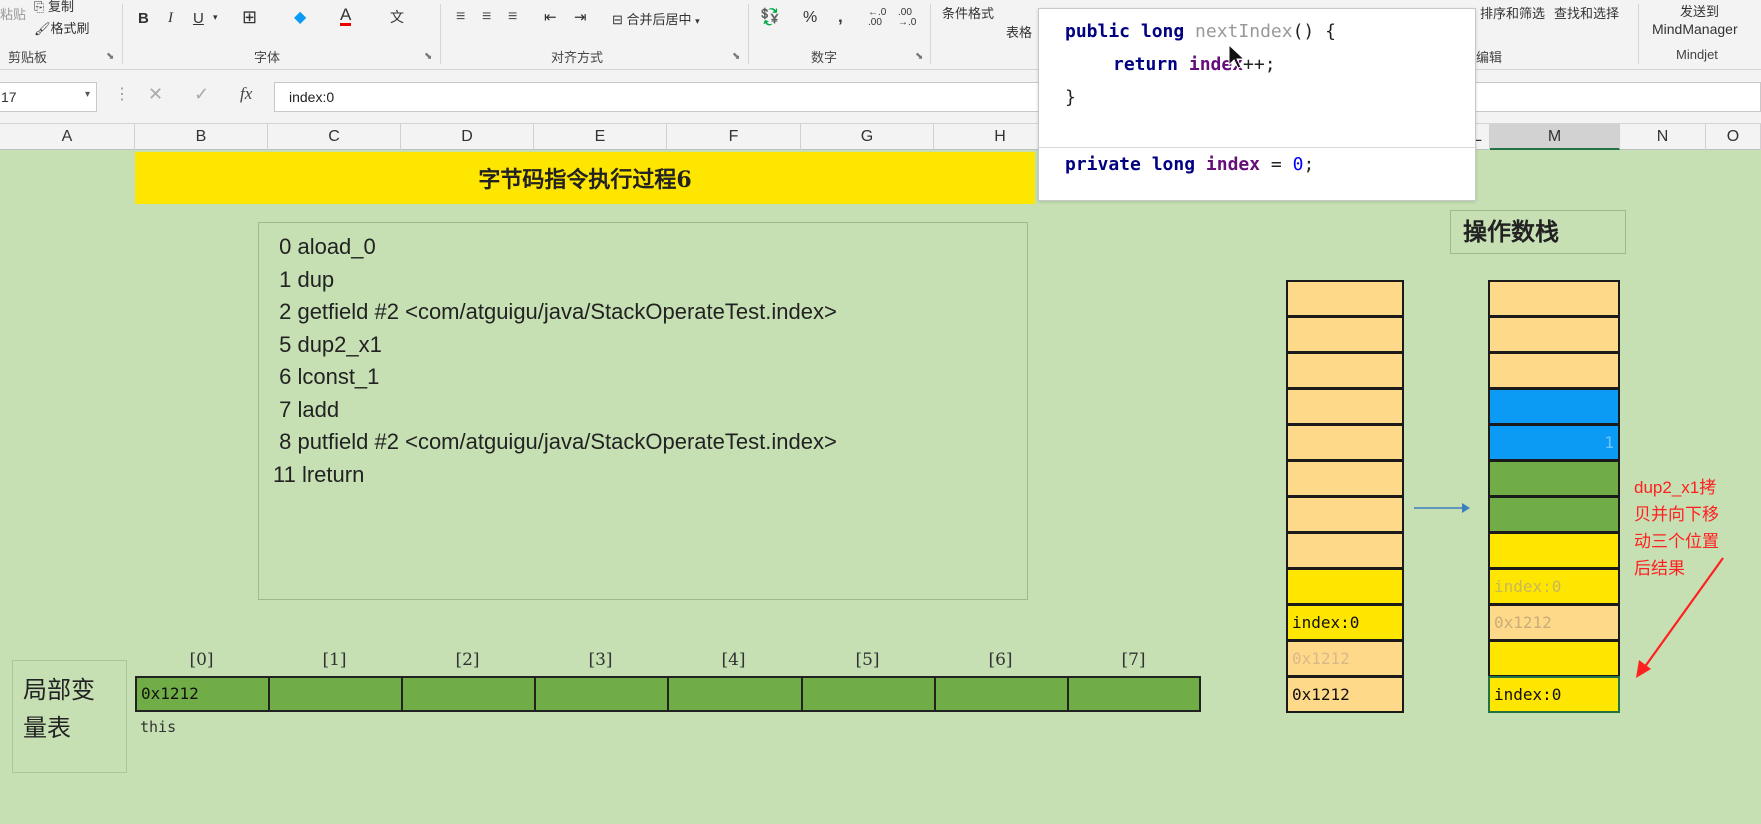  I want to click on font-color-icon: A, so click(346, 16).